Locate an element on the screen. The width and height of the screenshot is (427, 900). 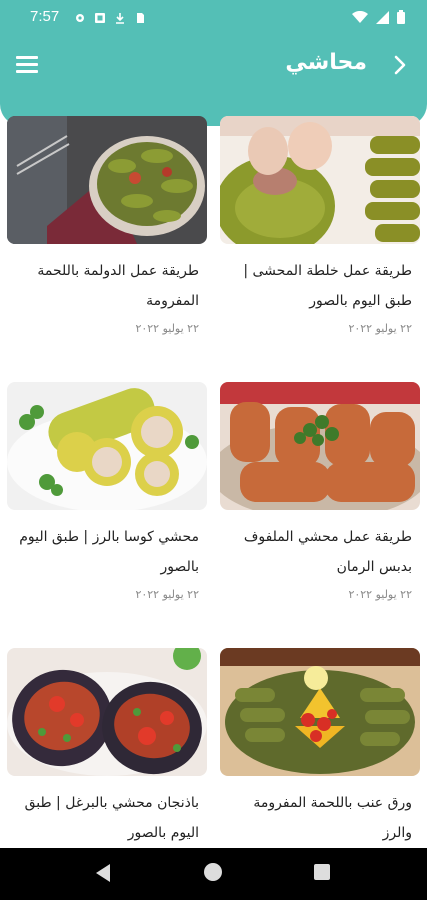
recipe-title: طريقة عمل محشي الملفوف بدبس الرمان is located at coordinates (327, 552).